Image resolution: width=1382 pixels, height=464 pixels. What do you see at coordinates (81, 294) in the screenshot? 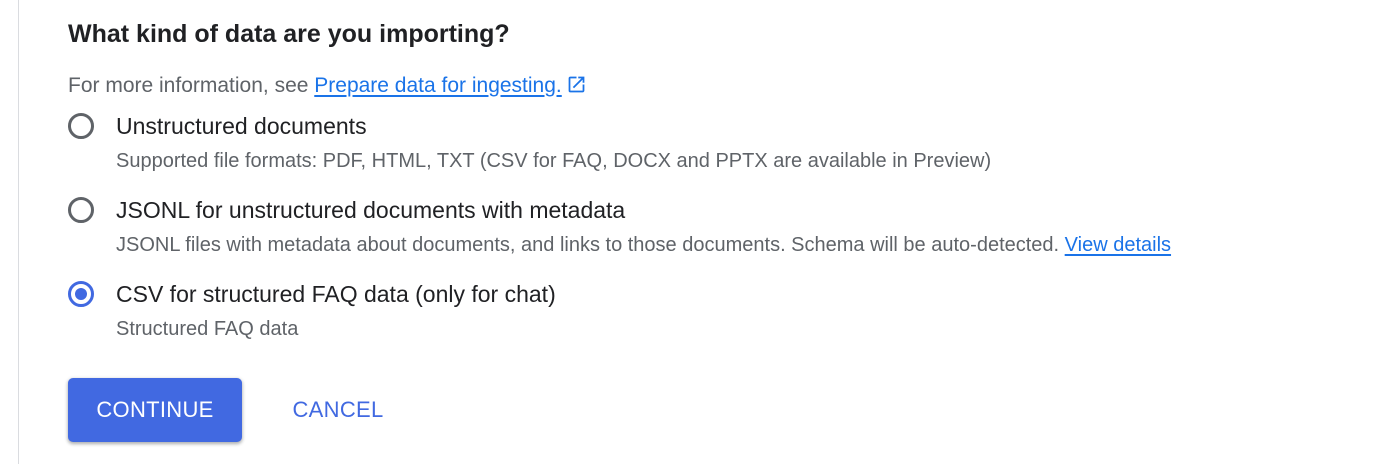
I see `radio-csv-faq` at bounding box center [81, 294].